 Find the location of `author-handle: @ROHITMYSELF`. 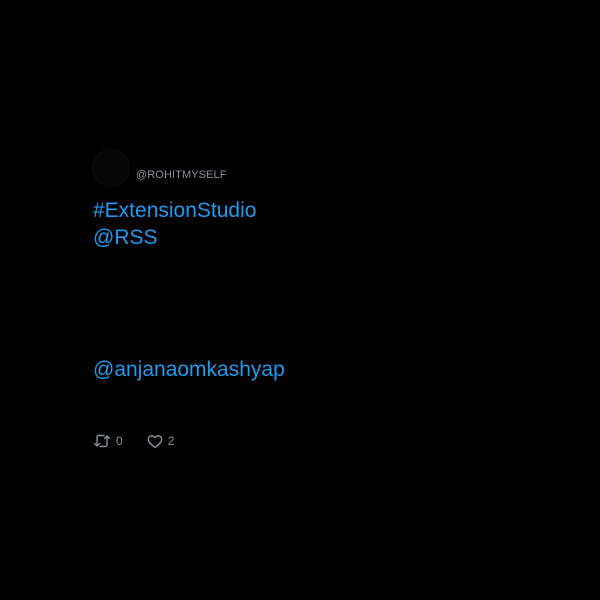

author-handle: @ROHITMYSELF is located at coordinates (181, 175).